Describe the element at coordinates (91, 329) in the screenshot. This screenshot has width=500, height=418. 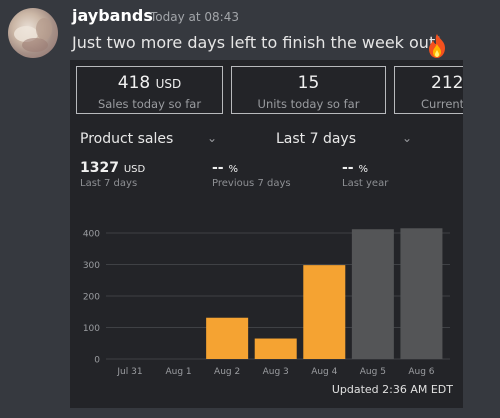
I see `y-tick-label: 100` at that location.